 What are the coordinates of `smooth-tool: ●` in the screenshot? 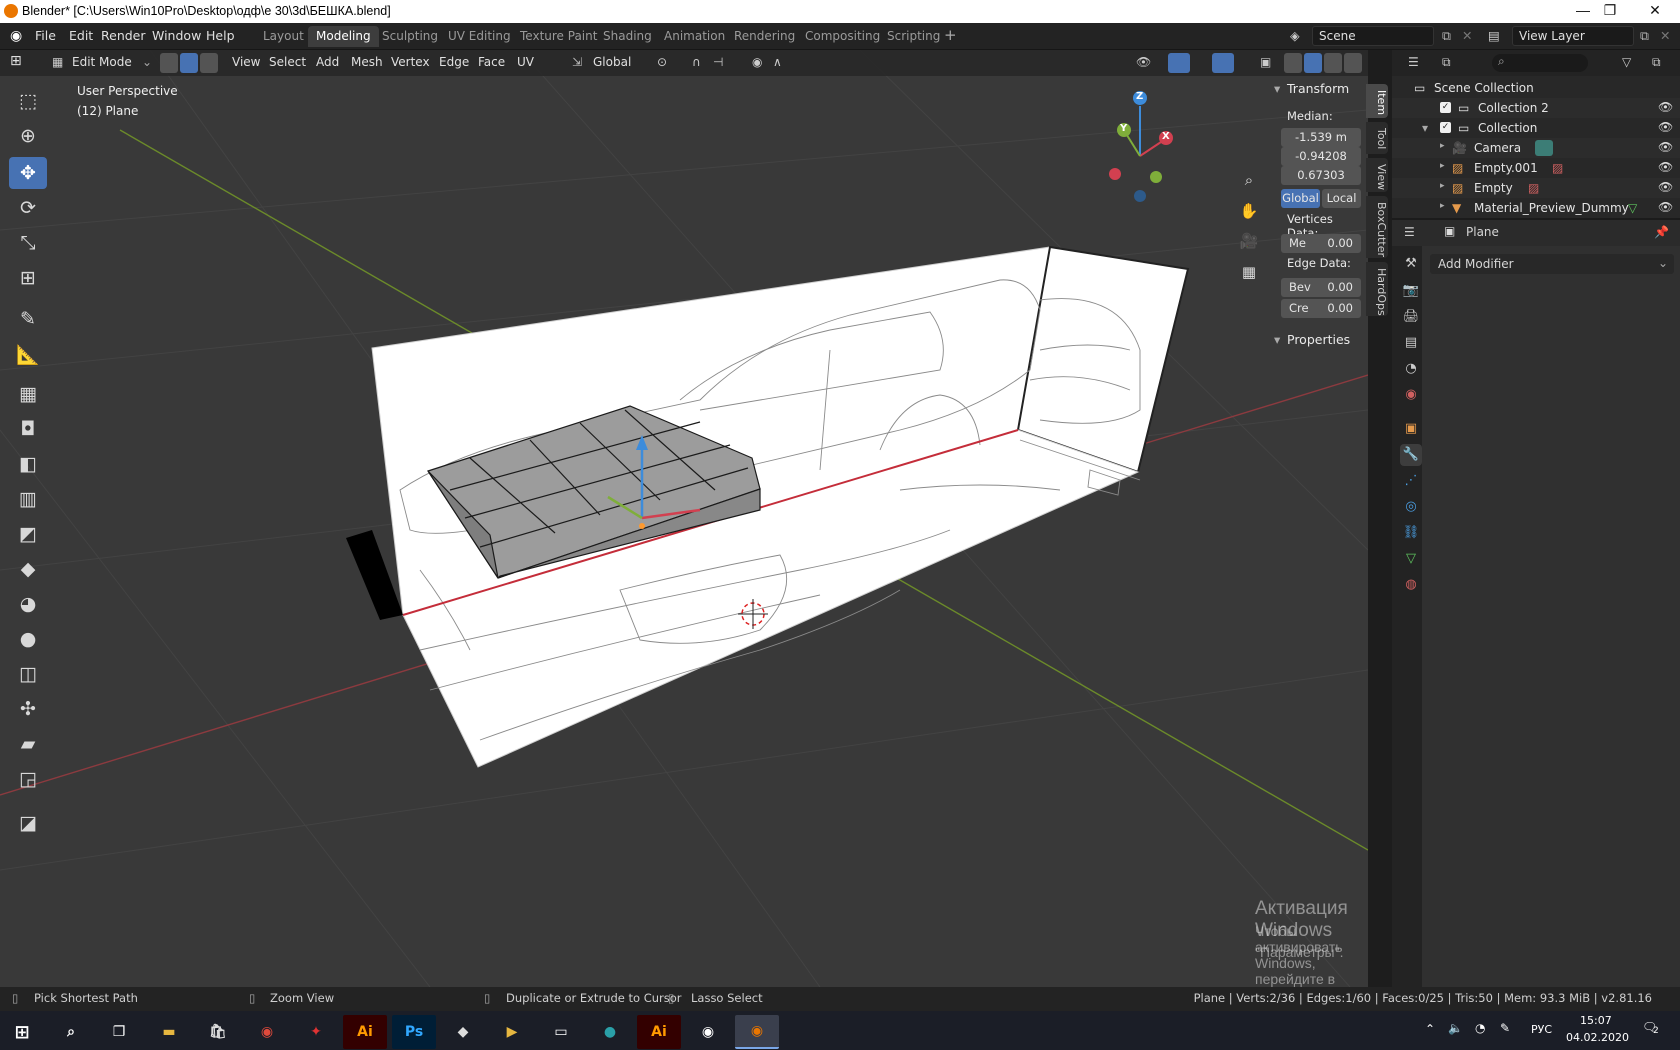 It's located at (28, 639).